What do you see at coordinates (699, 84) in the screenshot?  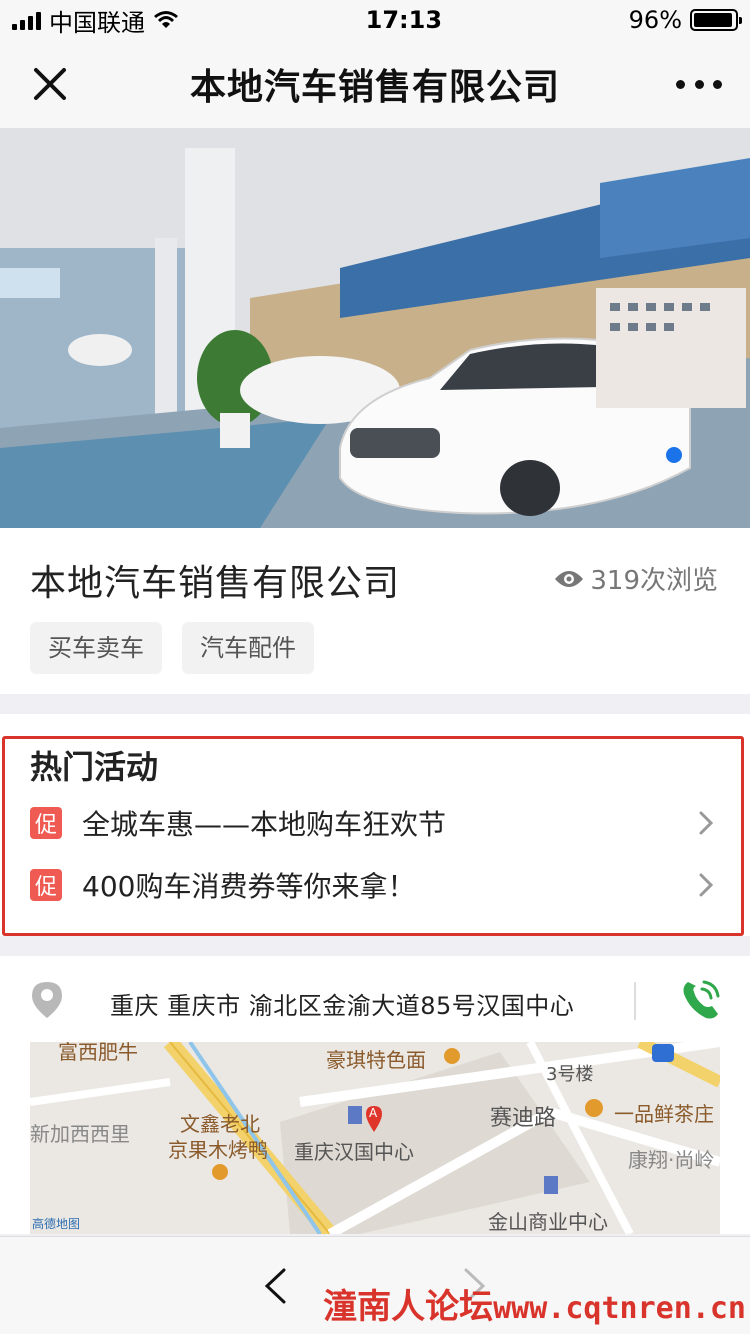 I see `more-icon` at bounding box center [699, 84].